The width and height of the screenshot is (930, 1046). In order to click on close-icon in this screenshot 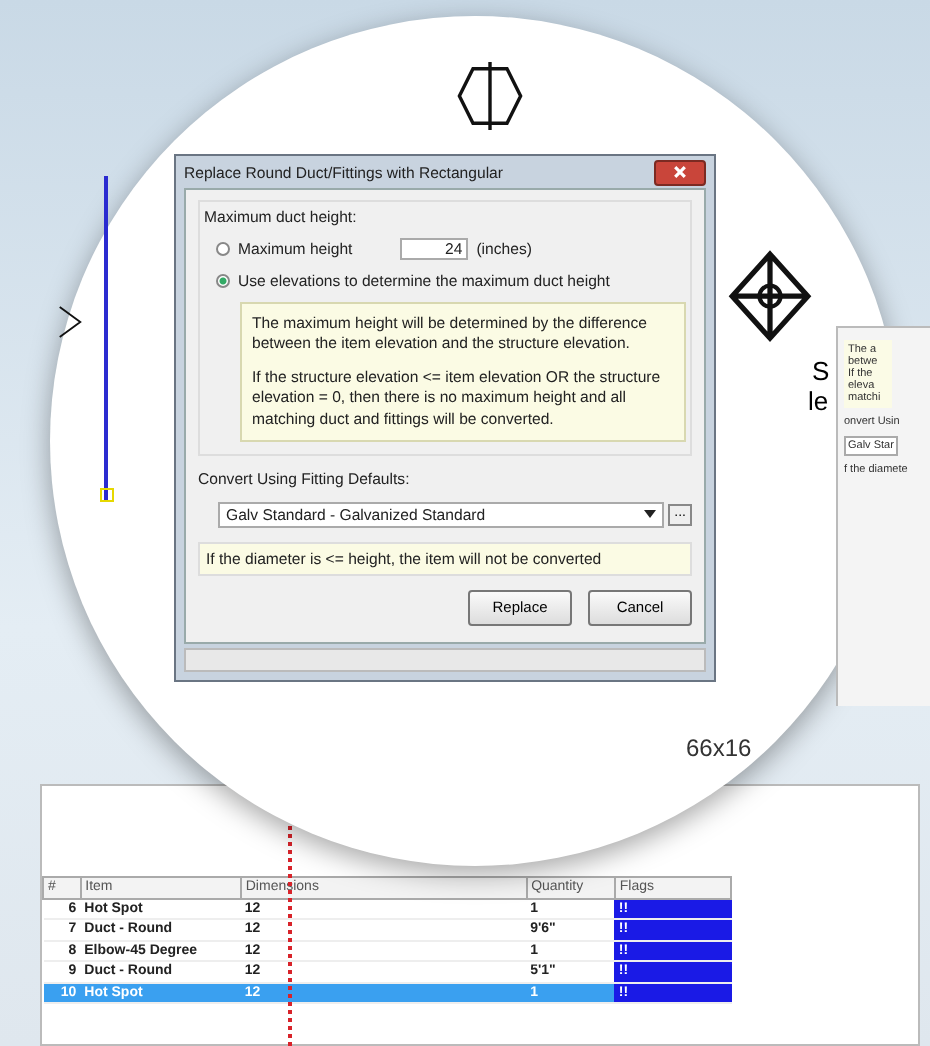, I will do `click(680, 172)`.